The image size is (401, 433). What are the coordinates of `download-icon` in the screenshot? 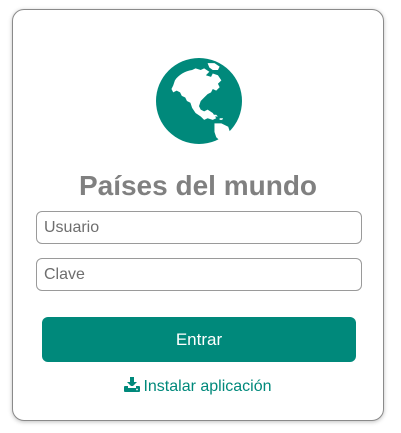 It's located at (132, 384).